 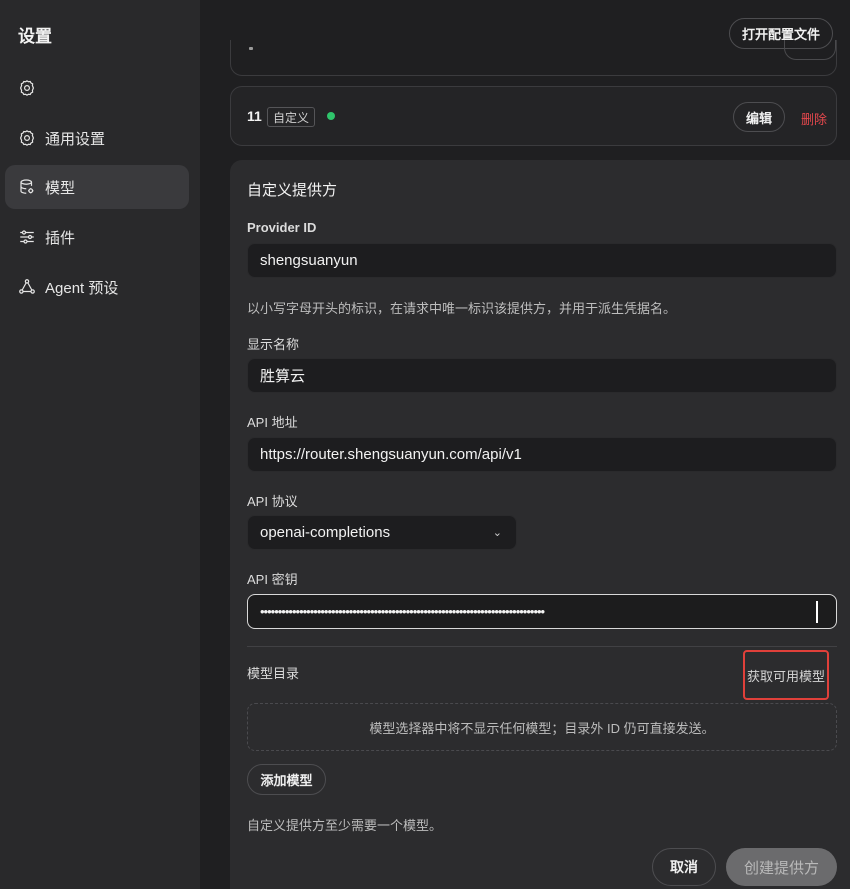 I want to click on sidebar-title: 设置, so click(x=35, y=36).